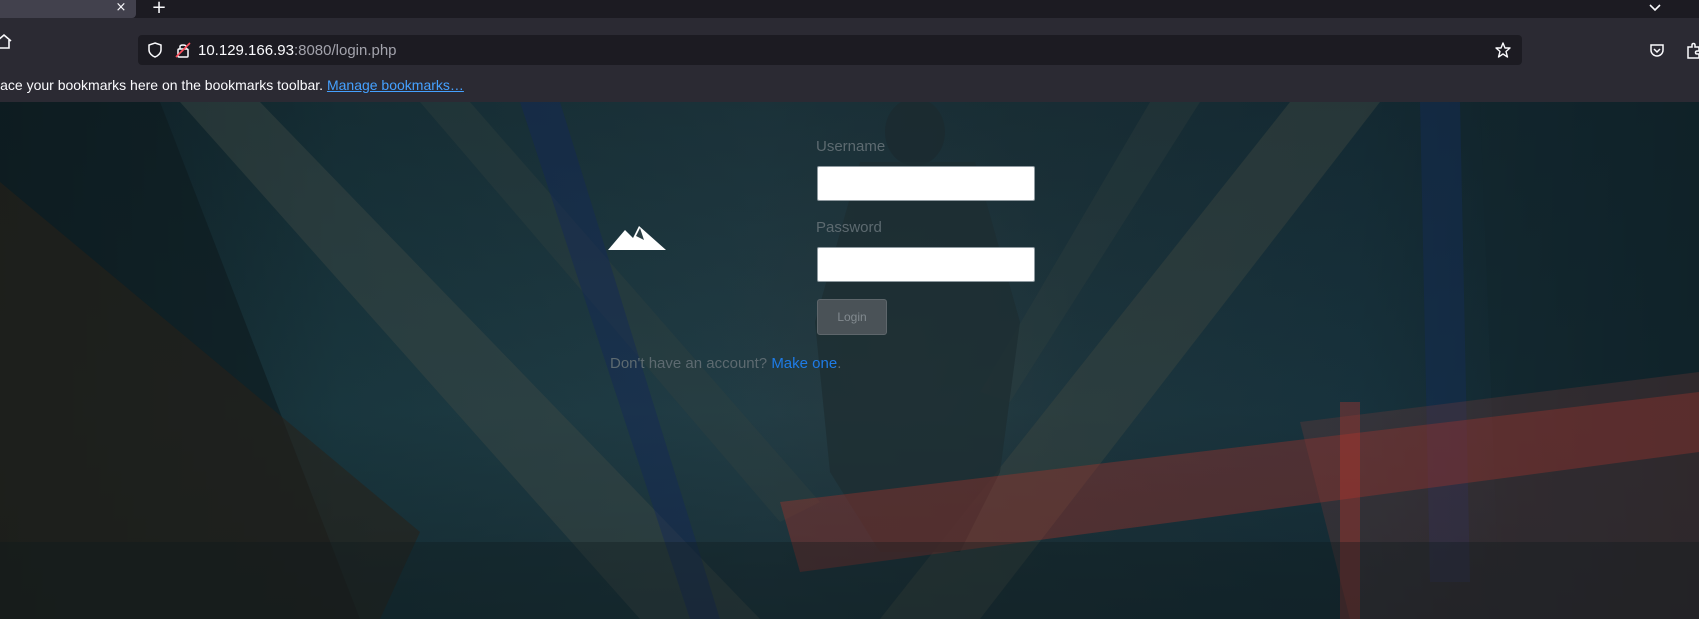 This screenshot has width=1699, height=619. What do you see at coordinates (183, 50) in the screenshot?
I see `lock-icon` at bounding box center [183, 50].